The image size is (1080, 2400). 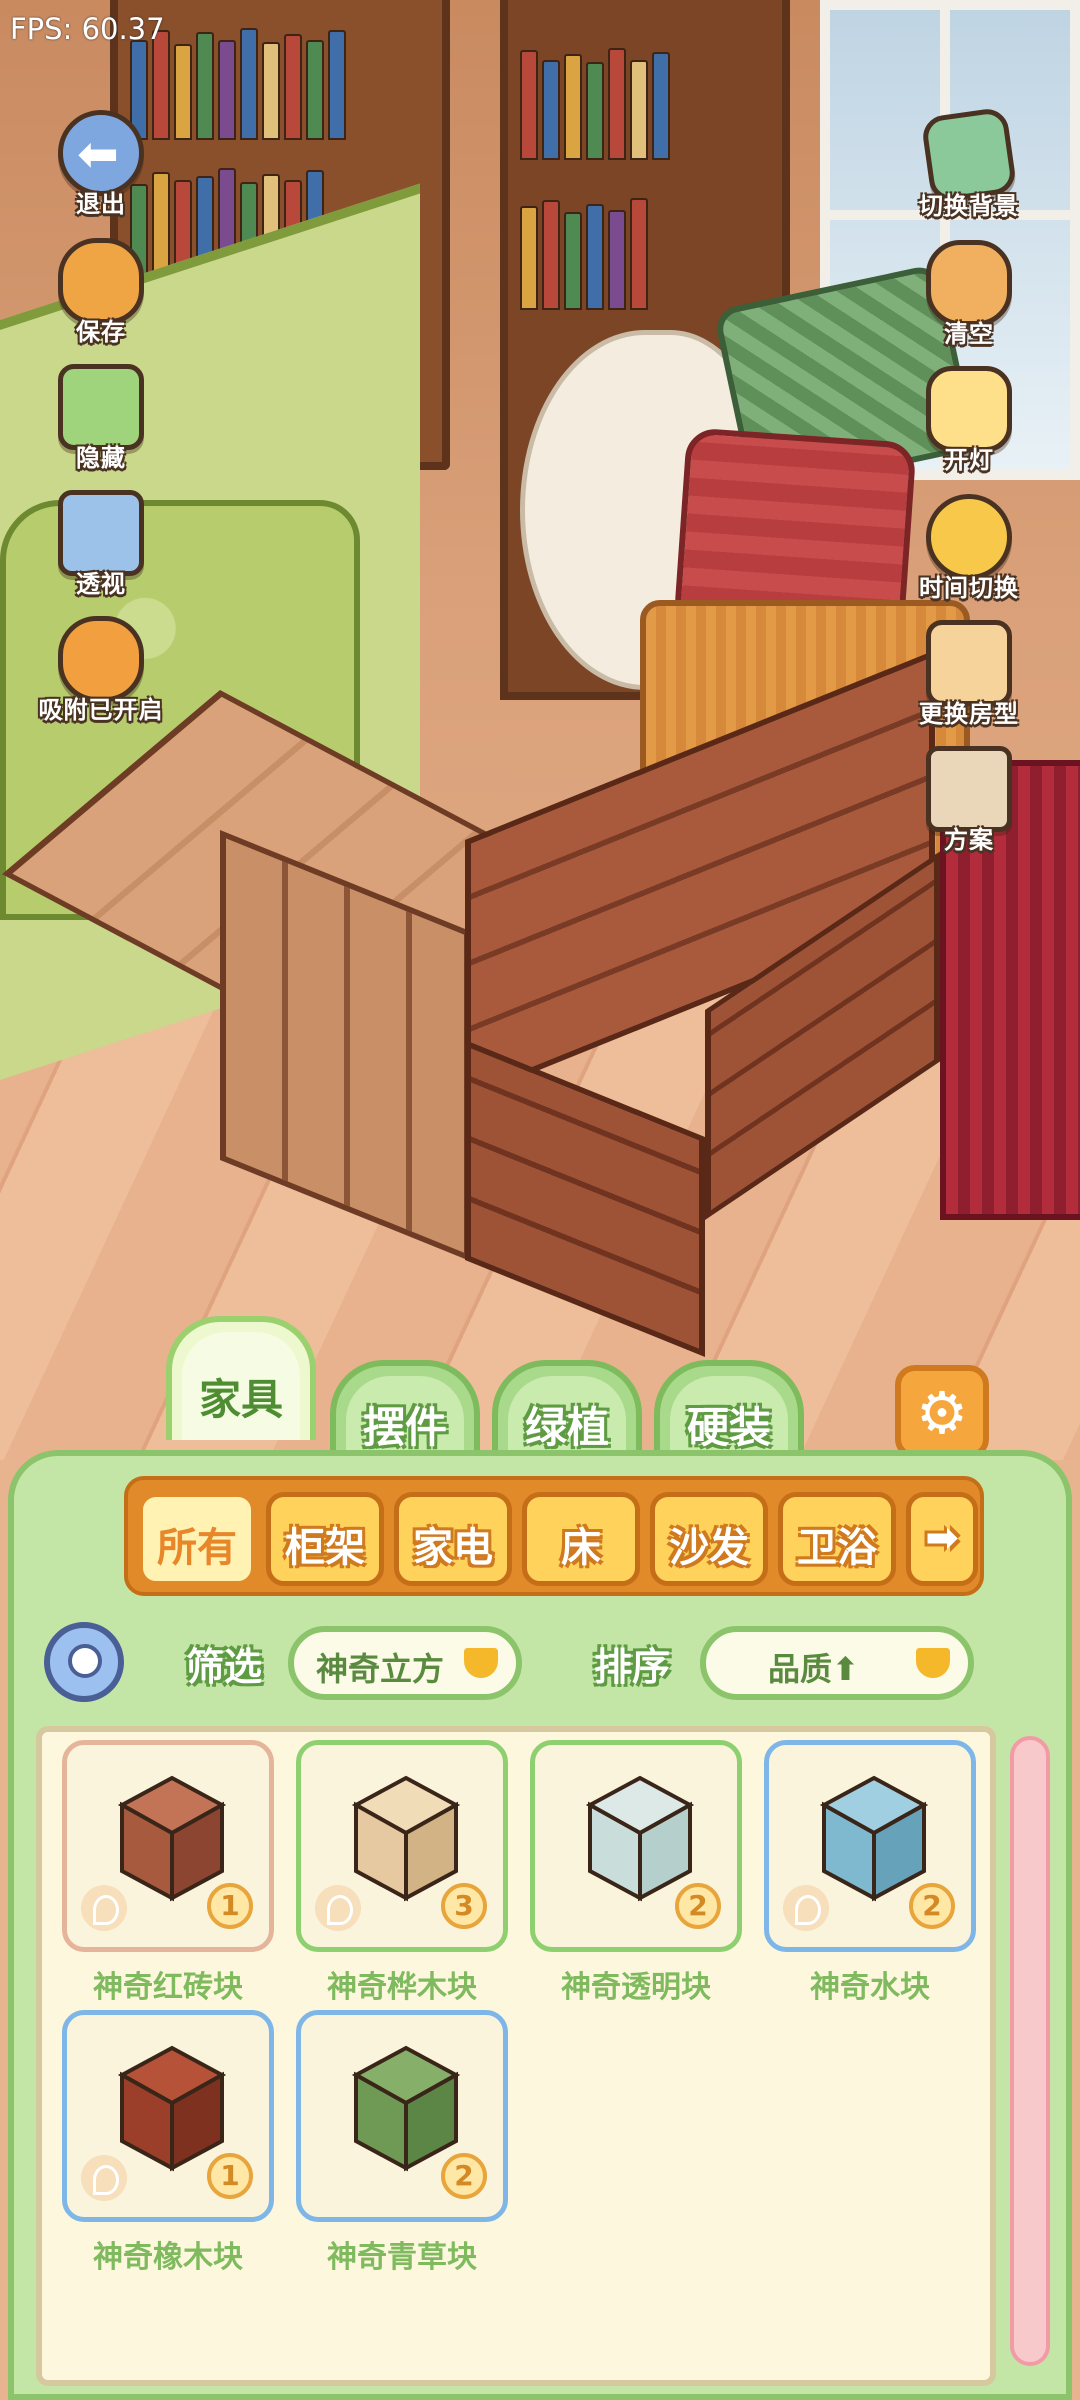 What do you see at coordinates (402, 2257) in the screenshot?
I see `item-name: 神奇青草块` at bounding box center [402, 2257].